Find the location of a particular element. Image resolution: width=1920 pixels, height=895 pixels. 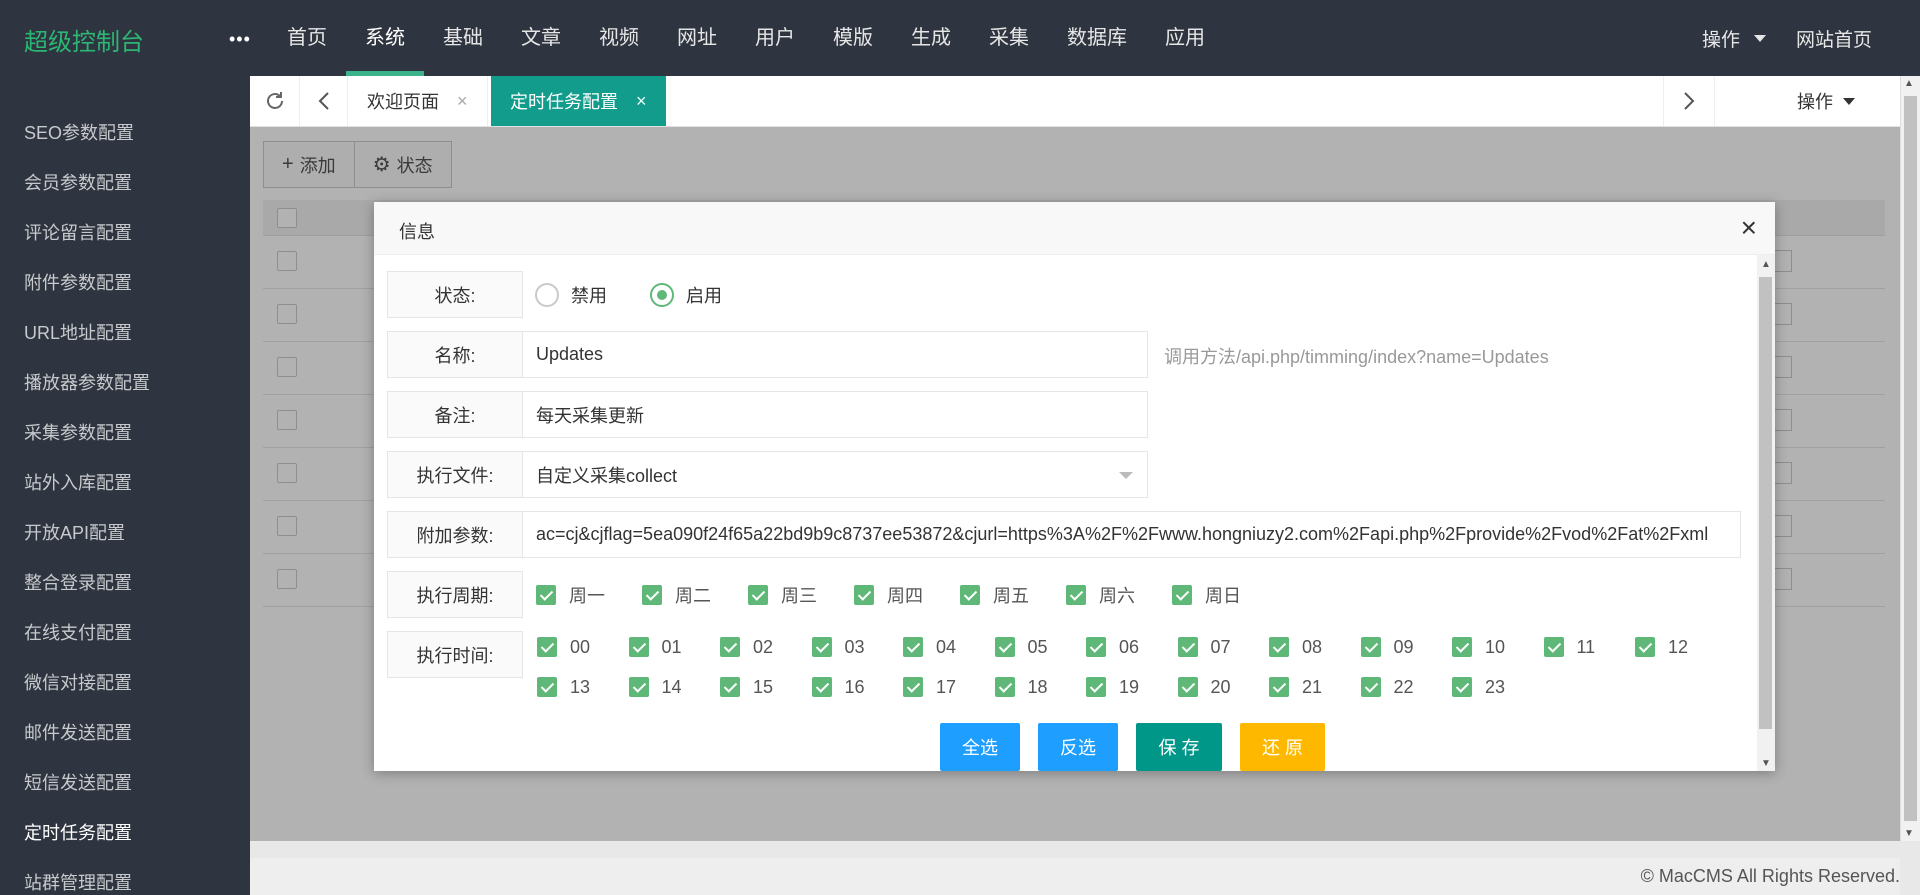

app-logo-title: 超级控制台 is located at coordinates (84, 39).